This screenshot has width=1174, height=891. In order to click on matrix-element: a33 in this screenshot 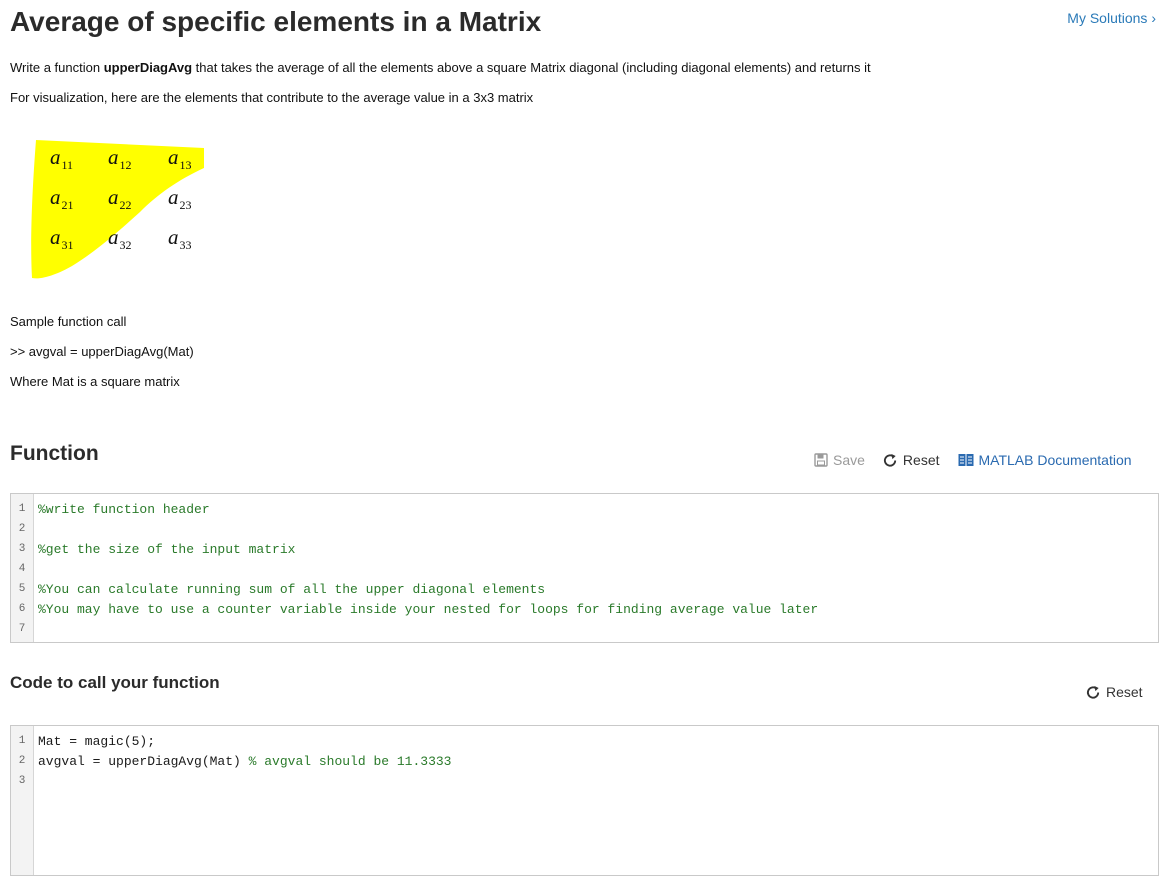, I will do `click(180, 238)`.